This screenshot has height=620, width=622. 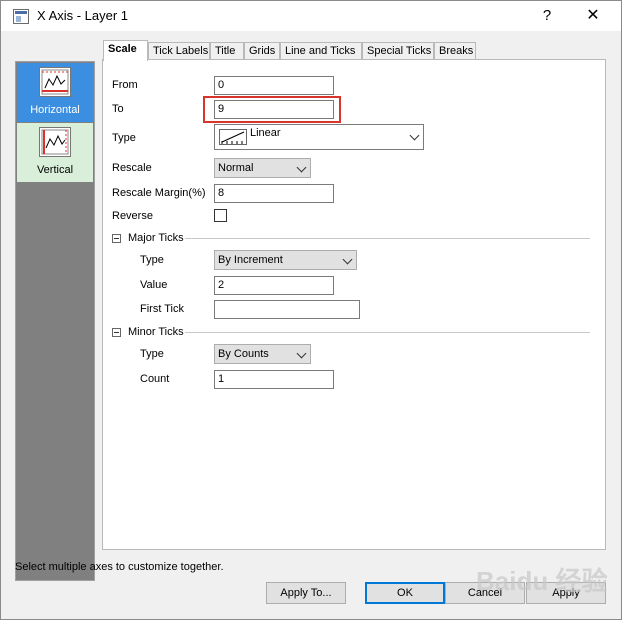 I want to click on minor-type-label: Type, so click(x=152, y=354).